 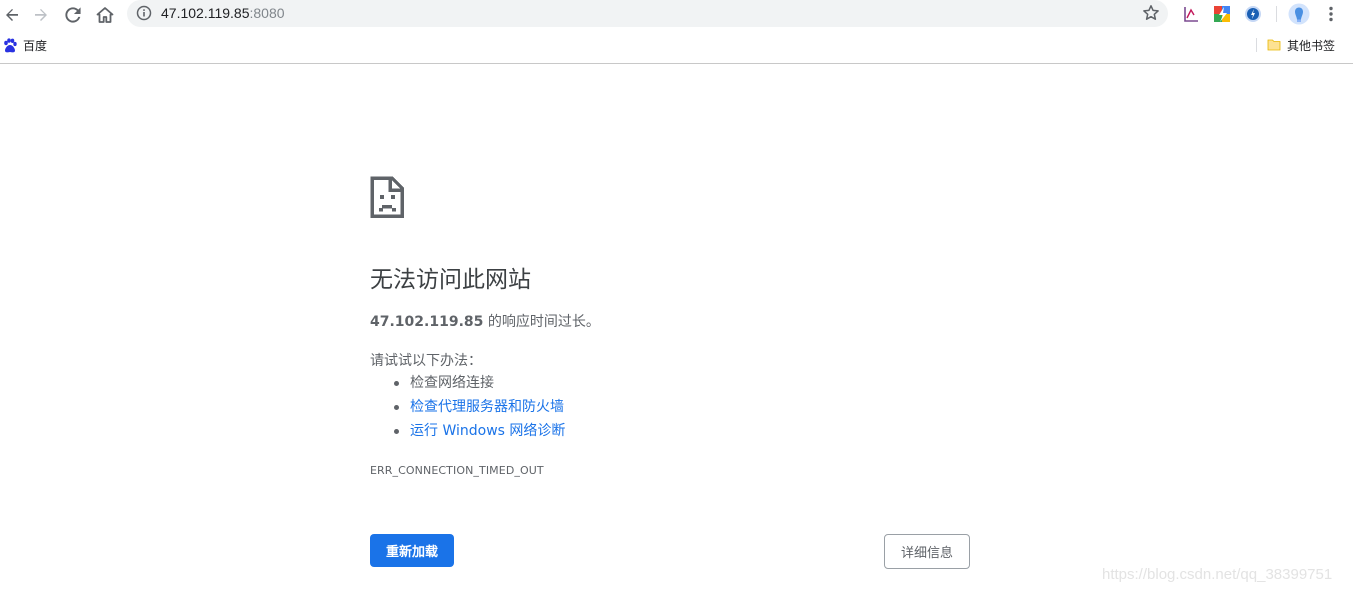 What do you see at coordinates (487, 431) in the screenshot?
I see `network-diagnostics-link: 运行 Windows 网络诊断` at bounding box center [487, 431].